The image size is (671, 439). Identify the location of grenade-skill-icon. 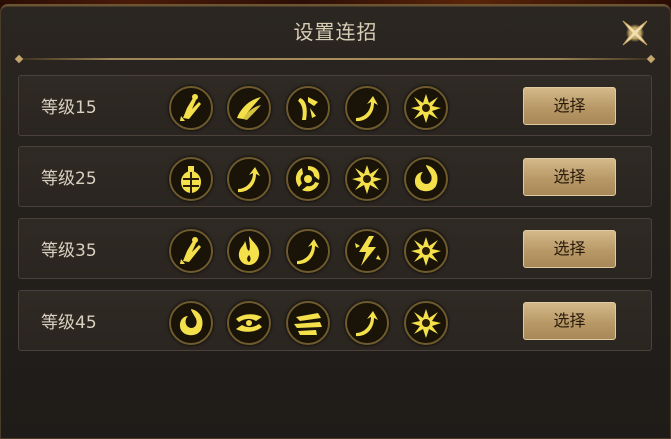
(191, 179).